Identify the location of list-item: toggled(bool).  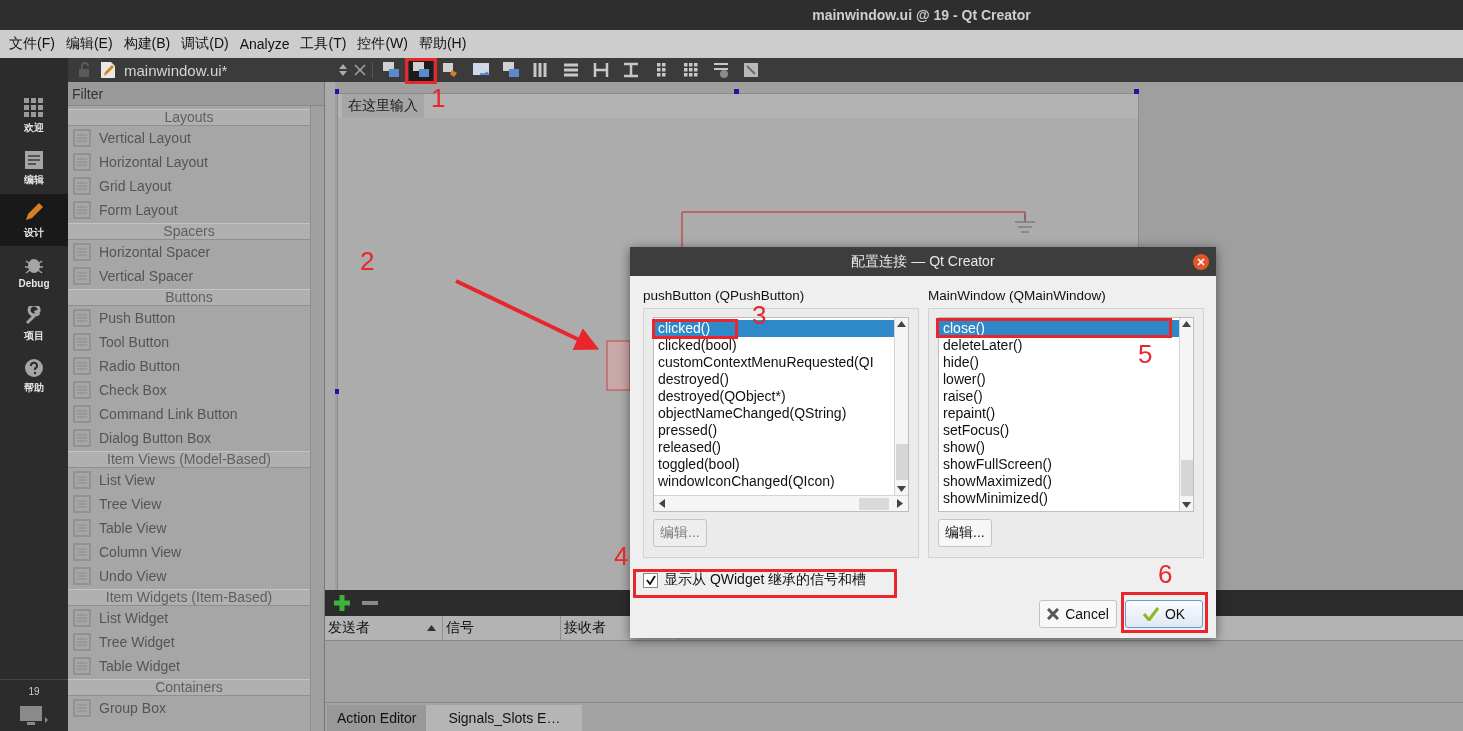
(697, 464).